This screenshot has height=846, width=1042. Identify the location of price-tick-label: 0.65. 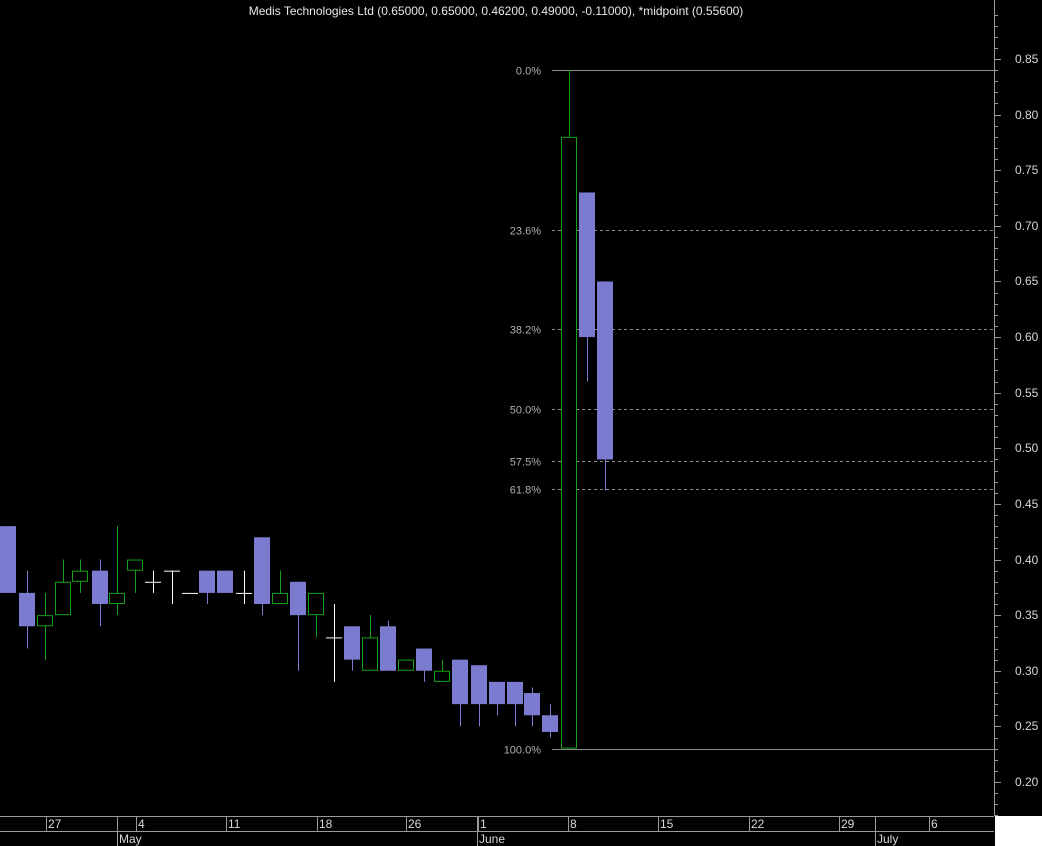
(1027, 281).